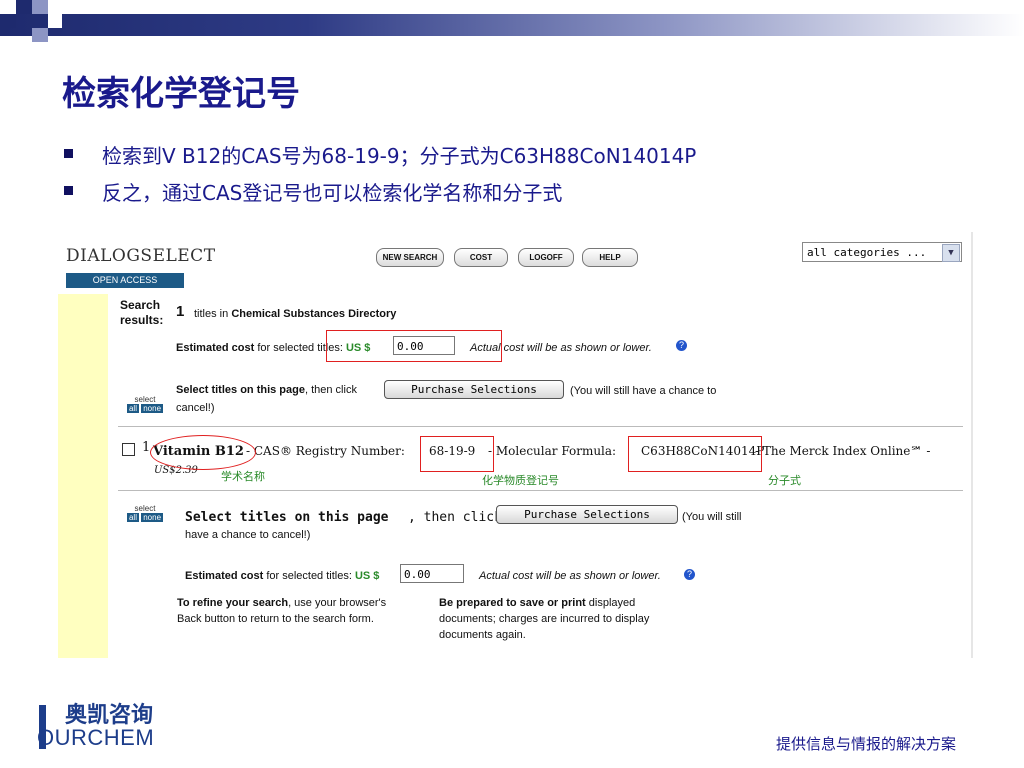 The width and height of the screenshot is (1024, 768). What do you see at coordinates (128, 449) in the screenshot?
I see `record-checkbox` at bounding box center [128, 449].